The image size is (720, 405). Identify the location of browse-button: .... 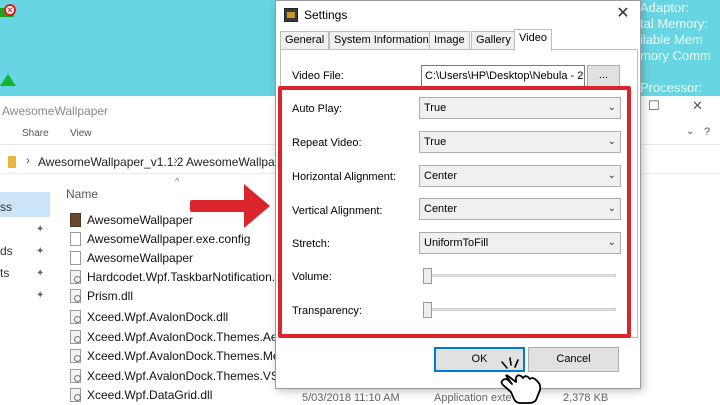
(603, 76).